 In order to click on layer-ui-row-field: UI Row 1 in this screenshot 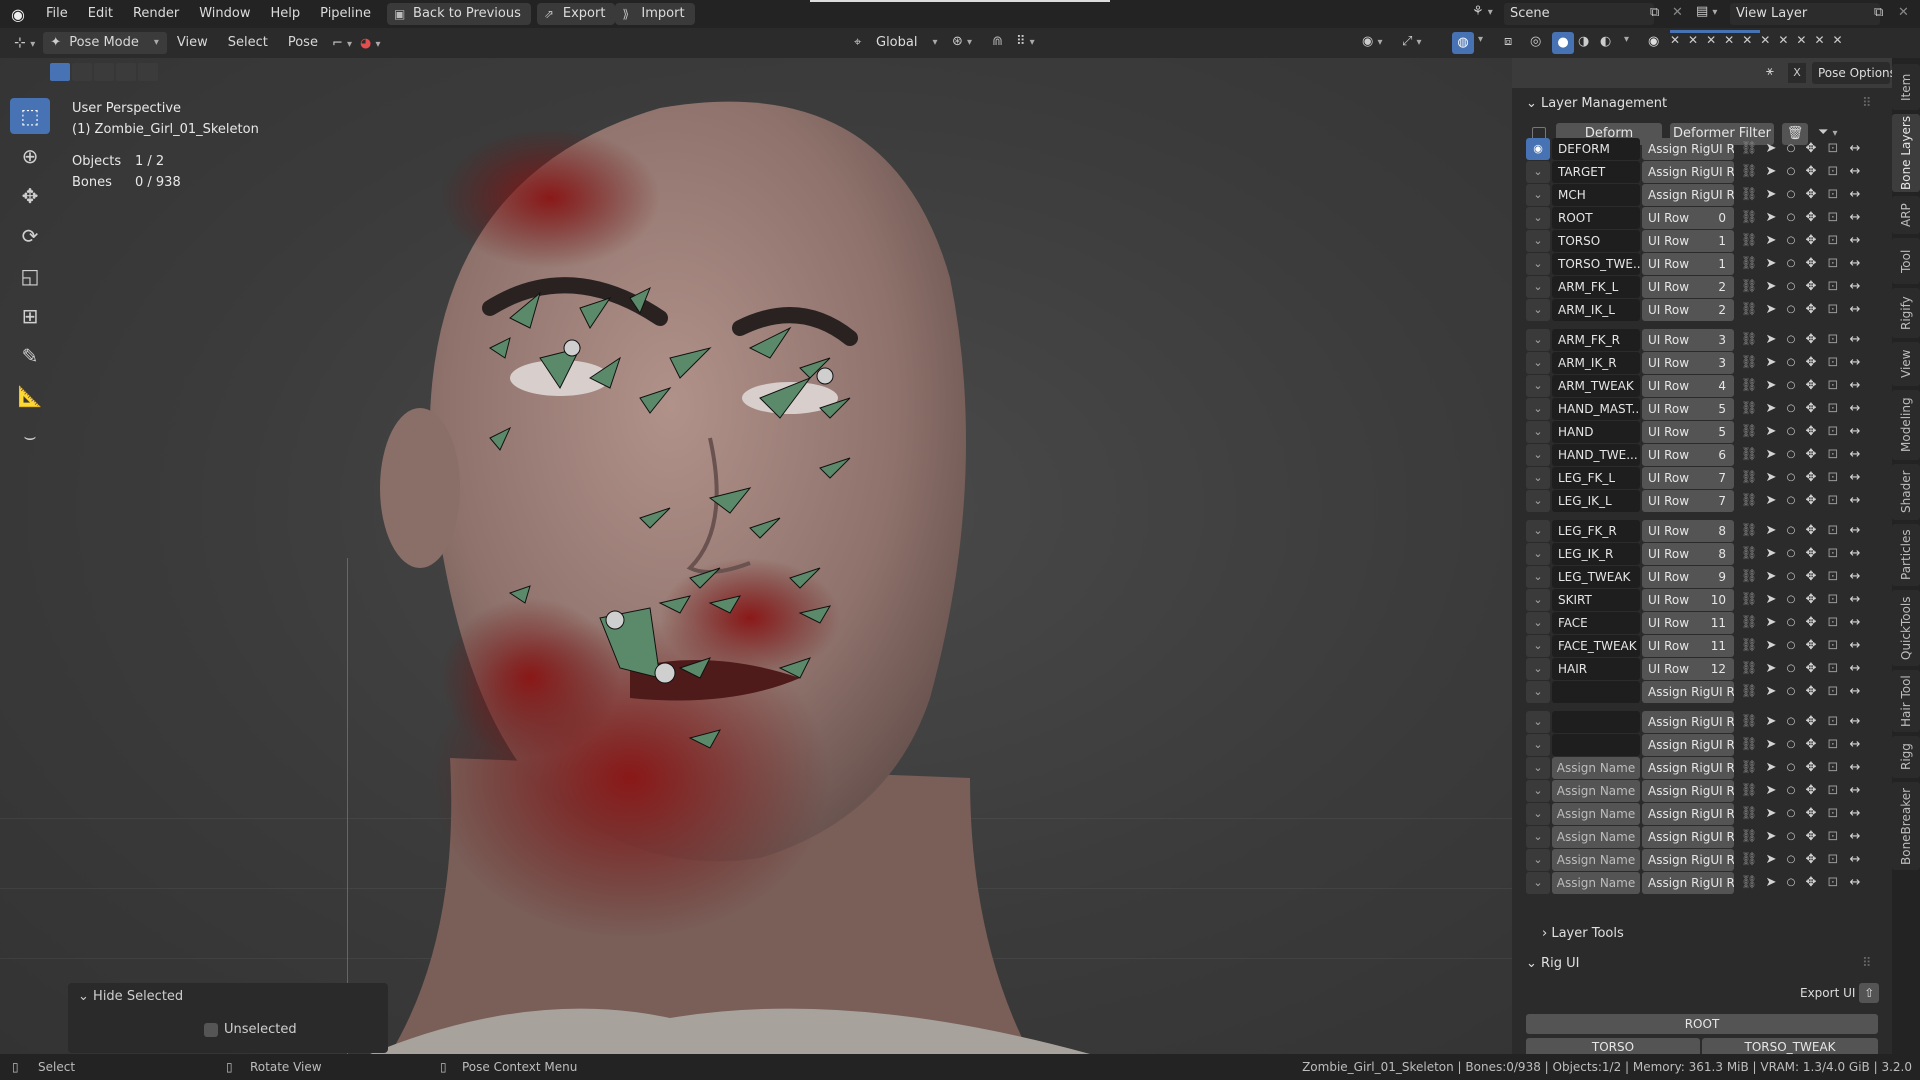, I will do `click(1688, 264)`.